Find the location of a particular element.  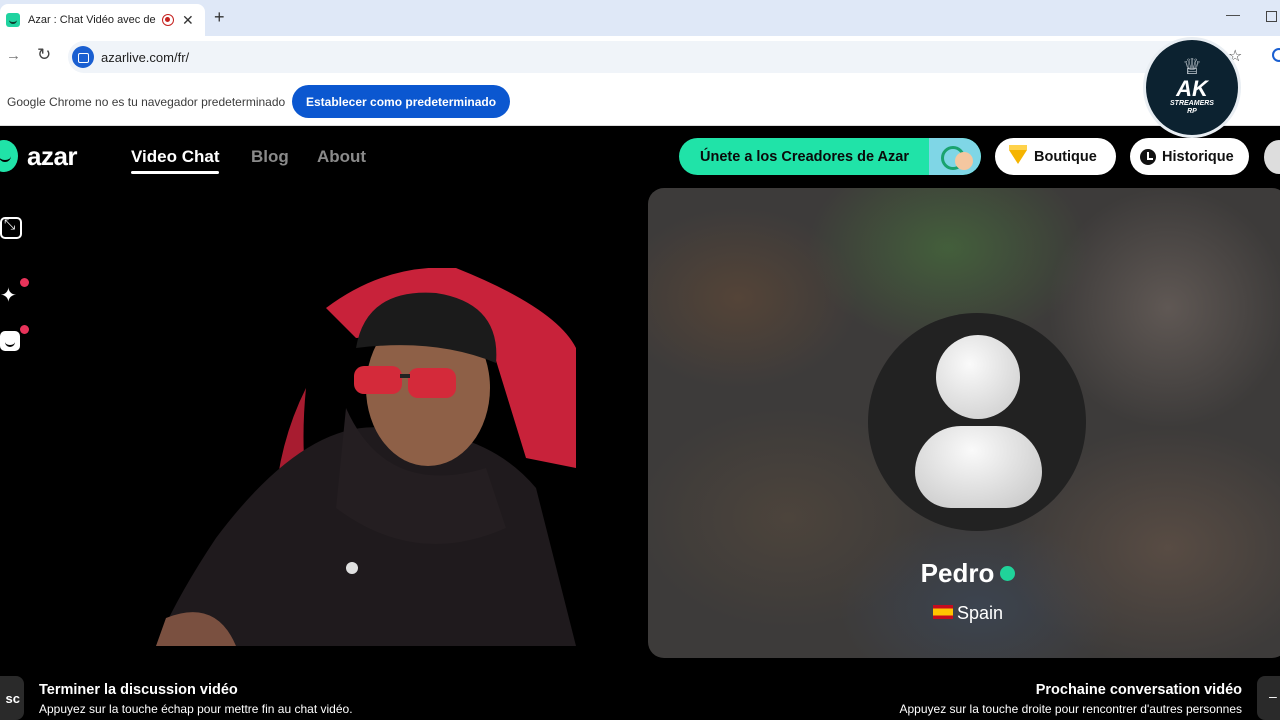

avatar-body-icon is located at coordinates (978, 467).